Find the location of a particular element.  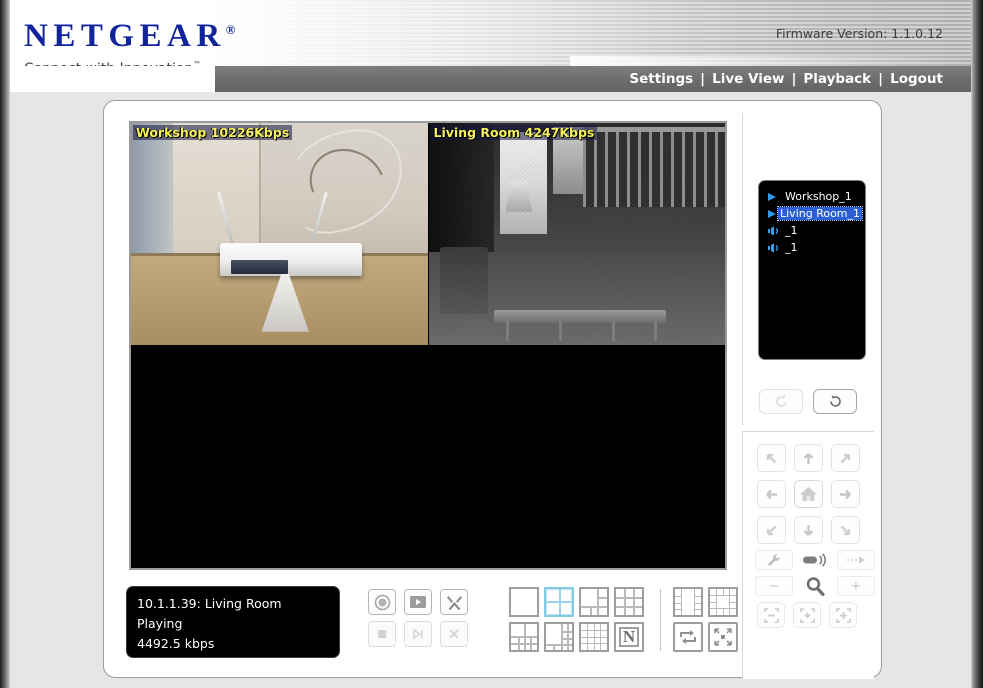

layout-1plus12-button is located at coordinates (559, 637).